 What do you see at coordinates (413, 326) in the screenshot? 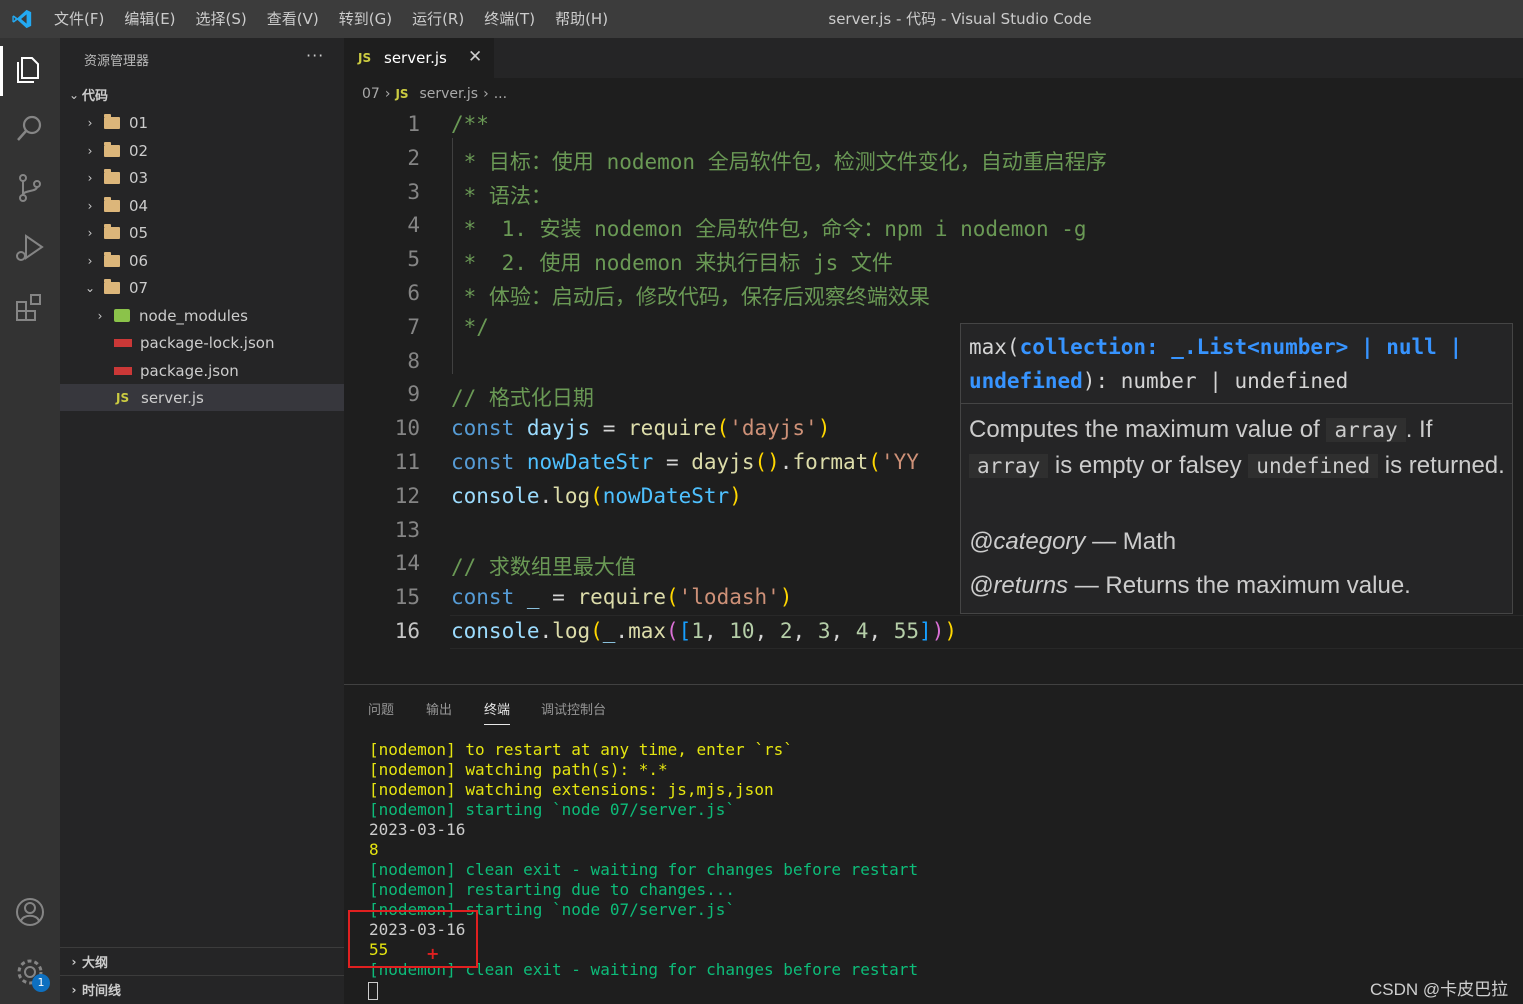
I see `line-number: 7` at bounding box center [413, 326].